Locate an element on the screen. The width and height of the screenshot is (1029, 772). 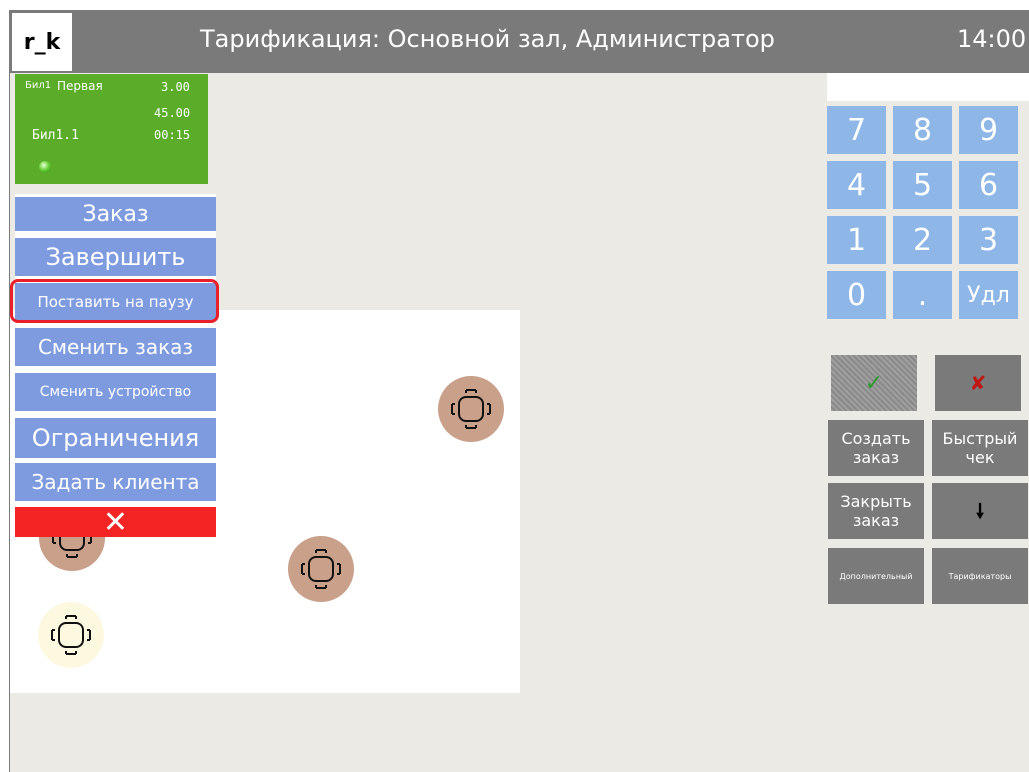
additional-label: Дополнительный is located at coordinates (876, 576).